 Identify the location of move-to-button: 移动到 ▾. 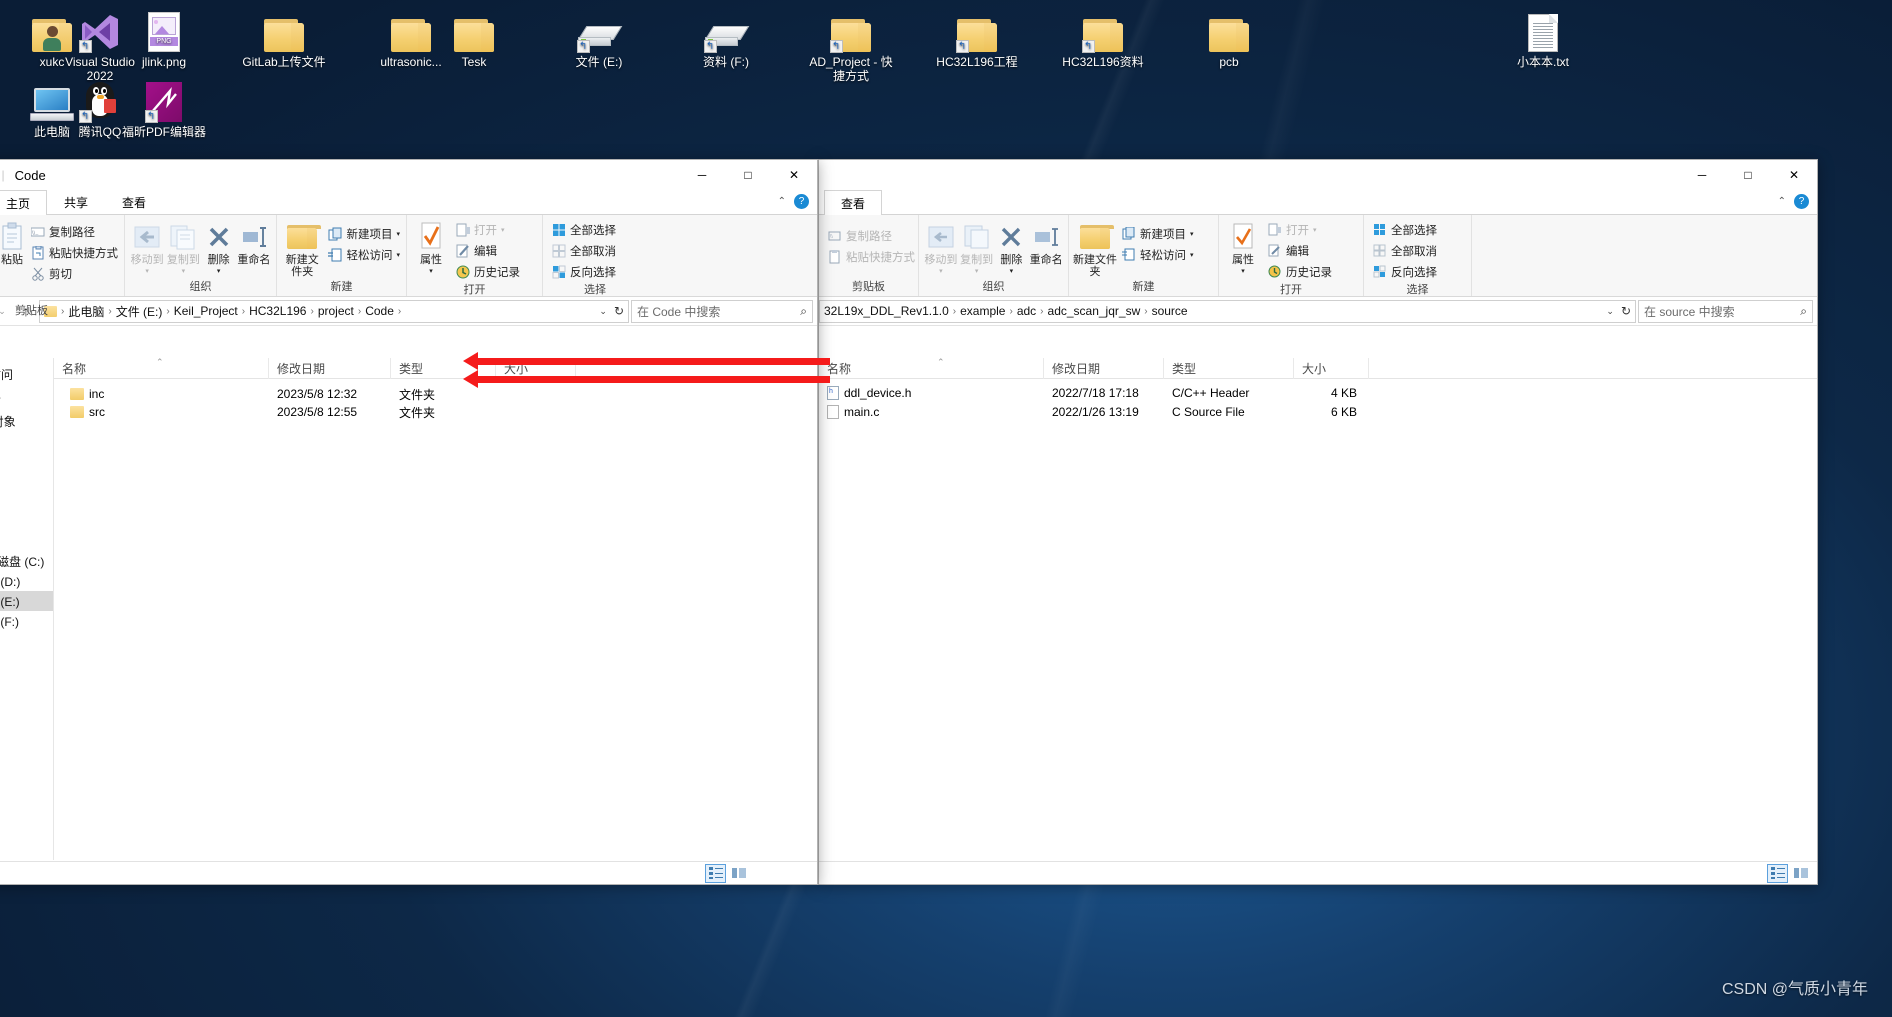
(147, 248).